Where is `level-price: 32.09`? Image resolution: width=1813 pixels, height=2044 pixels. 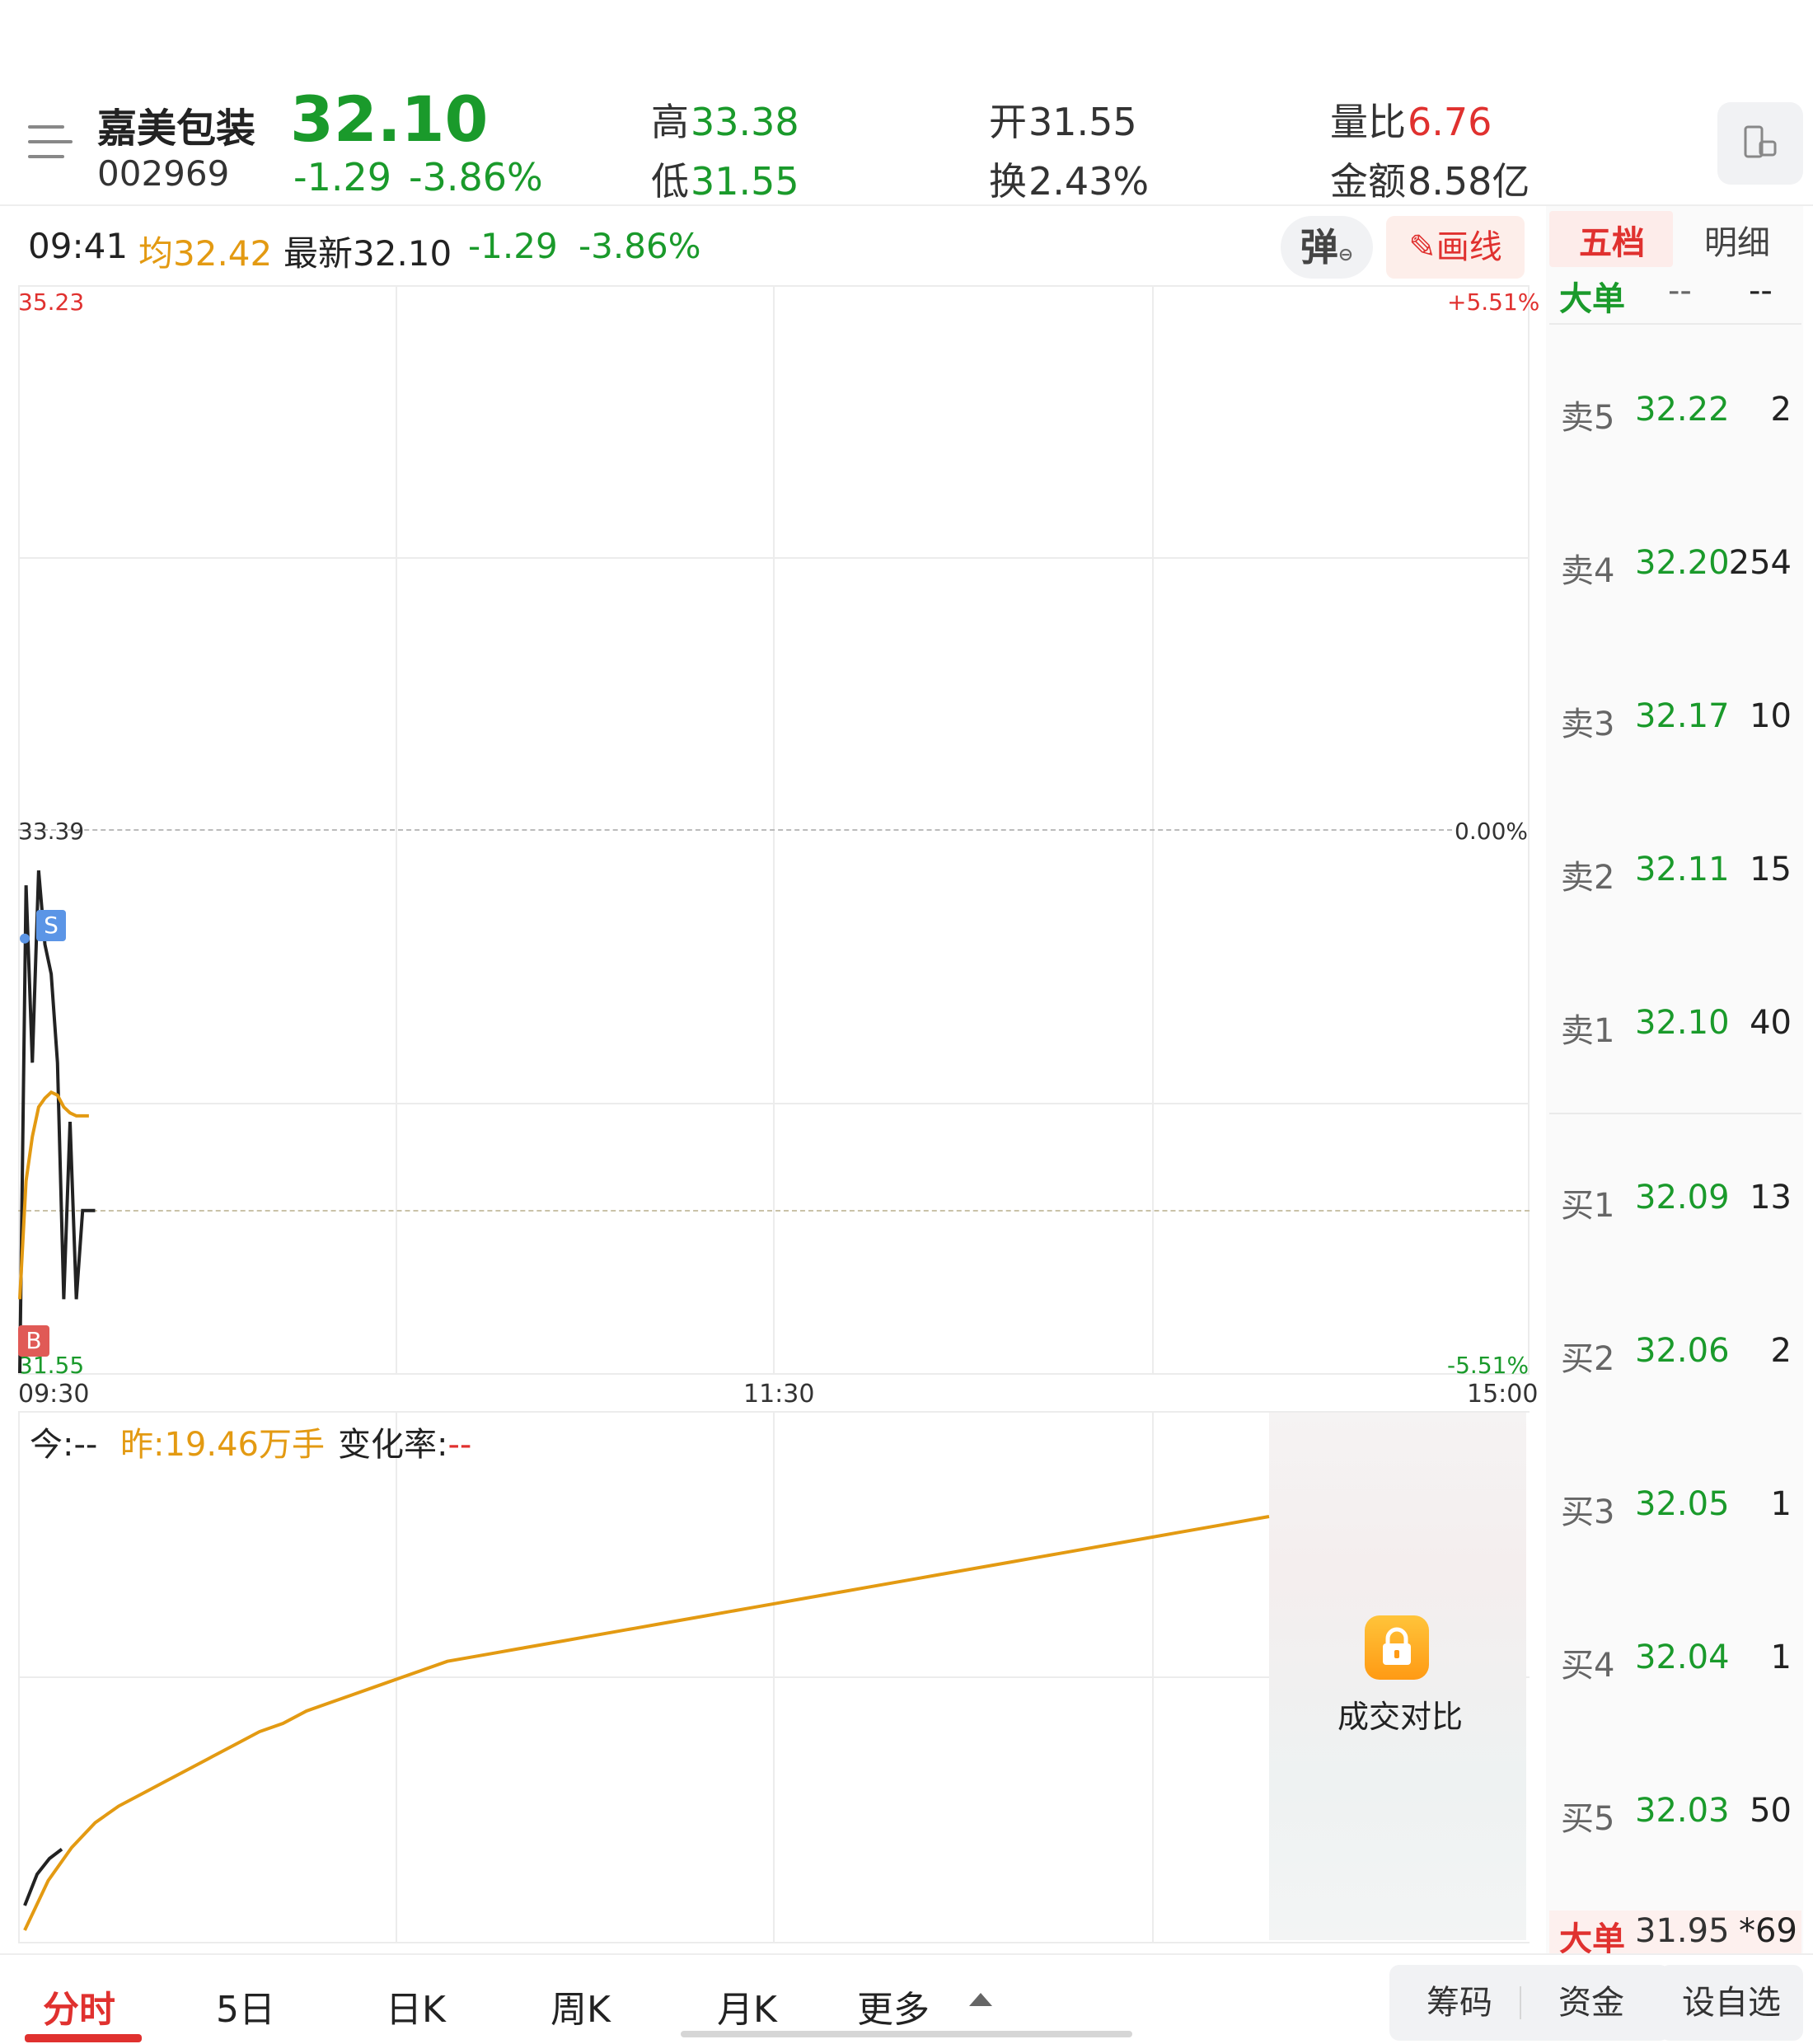 level-price: 32.09 is located at coordinates (1682, 1198).